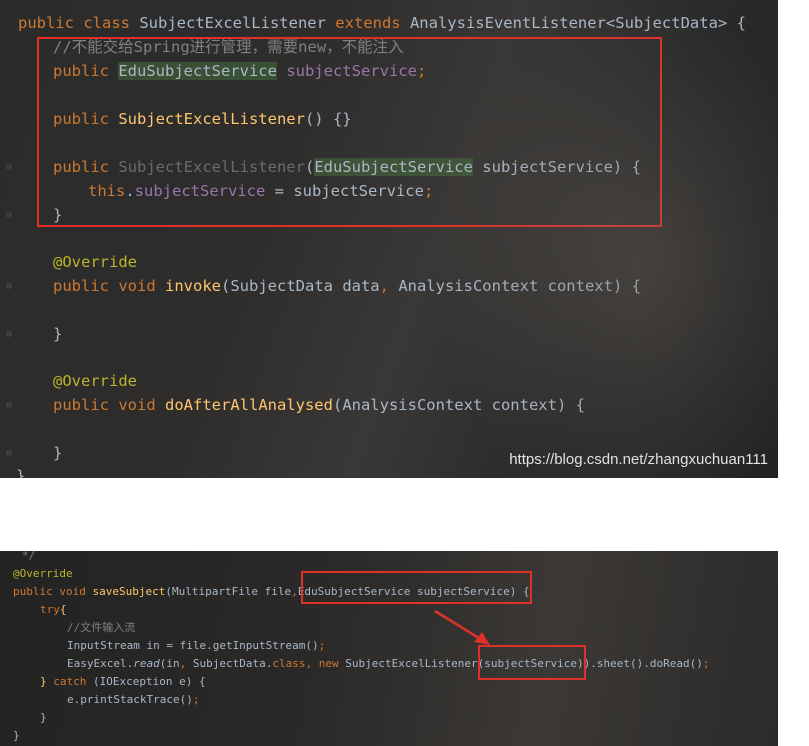 Image resolution: width=809 pixels, height=746 pixels. Describe the element at coordinates (63, 609) in the screenshot. I see `code-token: {` at that location.